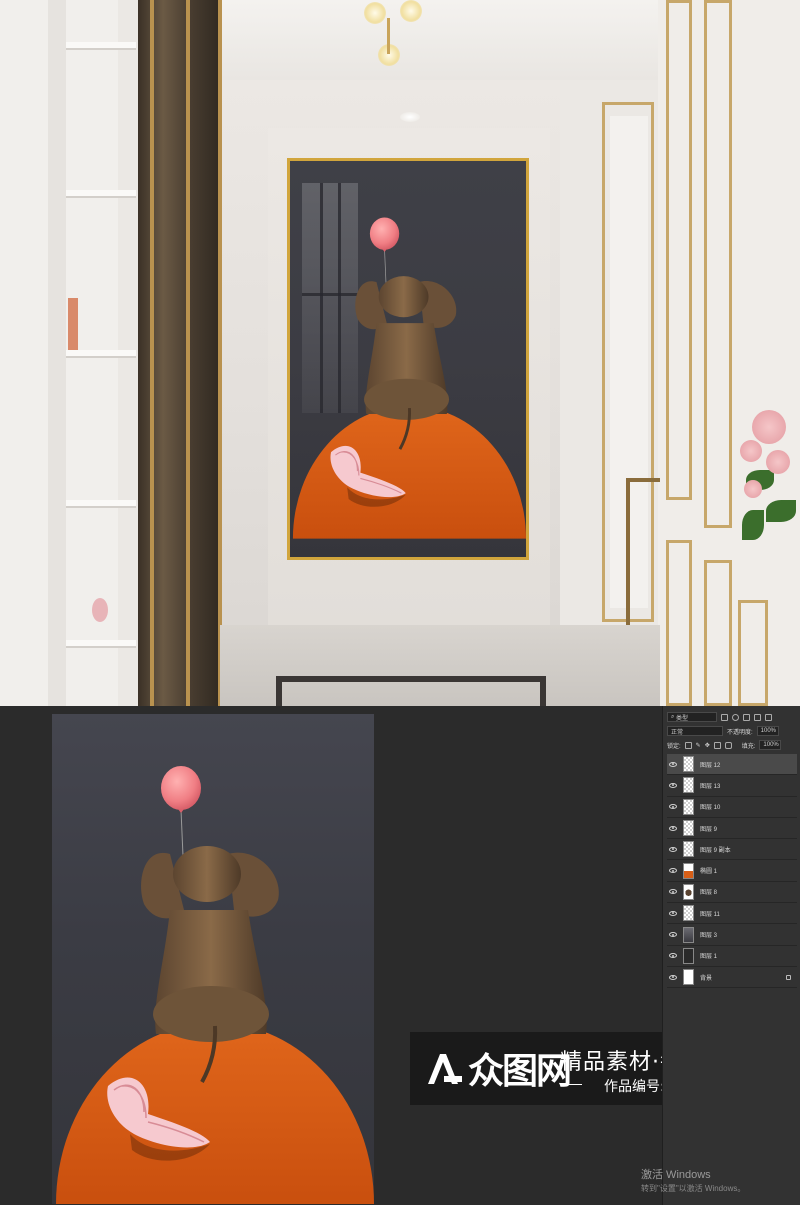 This screenshot has width=800, height=1205. I want to click on layer-row: 背景, so click(732, 978).